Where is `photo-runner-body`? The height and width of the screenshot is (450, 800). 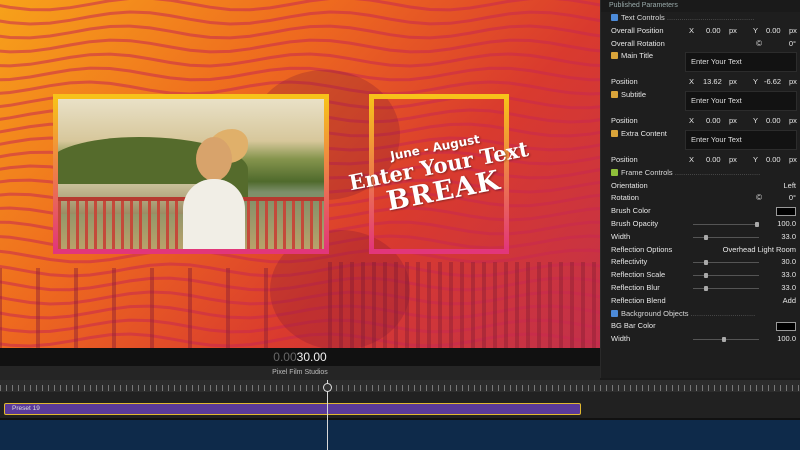 photo-runner-body is located at coordinates (214, 214).